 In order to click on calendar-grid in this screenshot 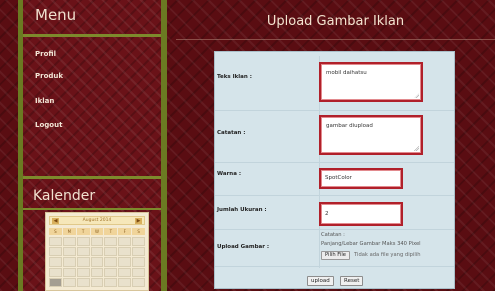, I will do `click(97, 262)`.